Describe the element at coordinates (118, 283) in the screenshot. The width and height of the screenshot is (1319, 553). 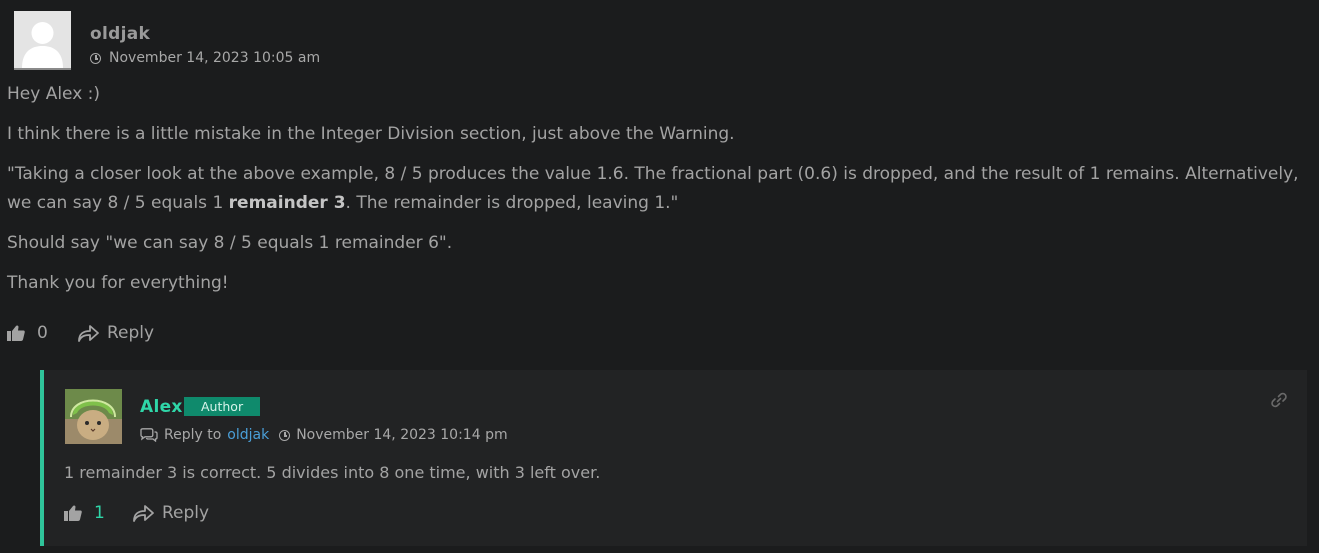
I see `comment-paragraph: Thank you for everything!` at that location.